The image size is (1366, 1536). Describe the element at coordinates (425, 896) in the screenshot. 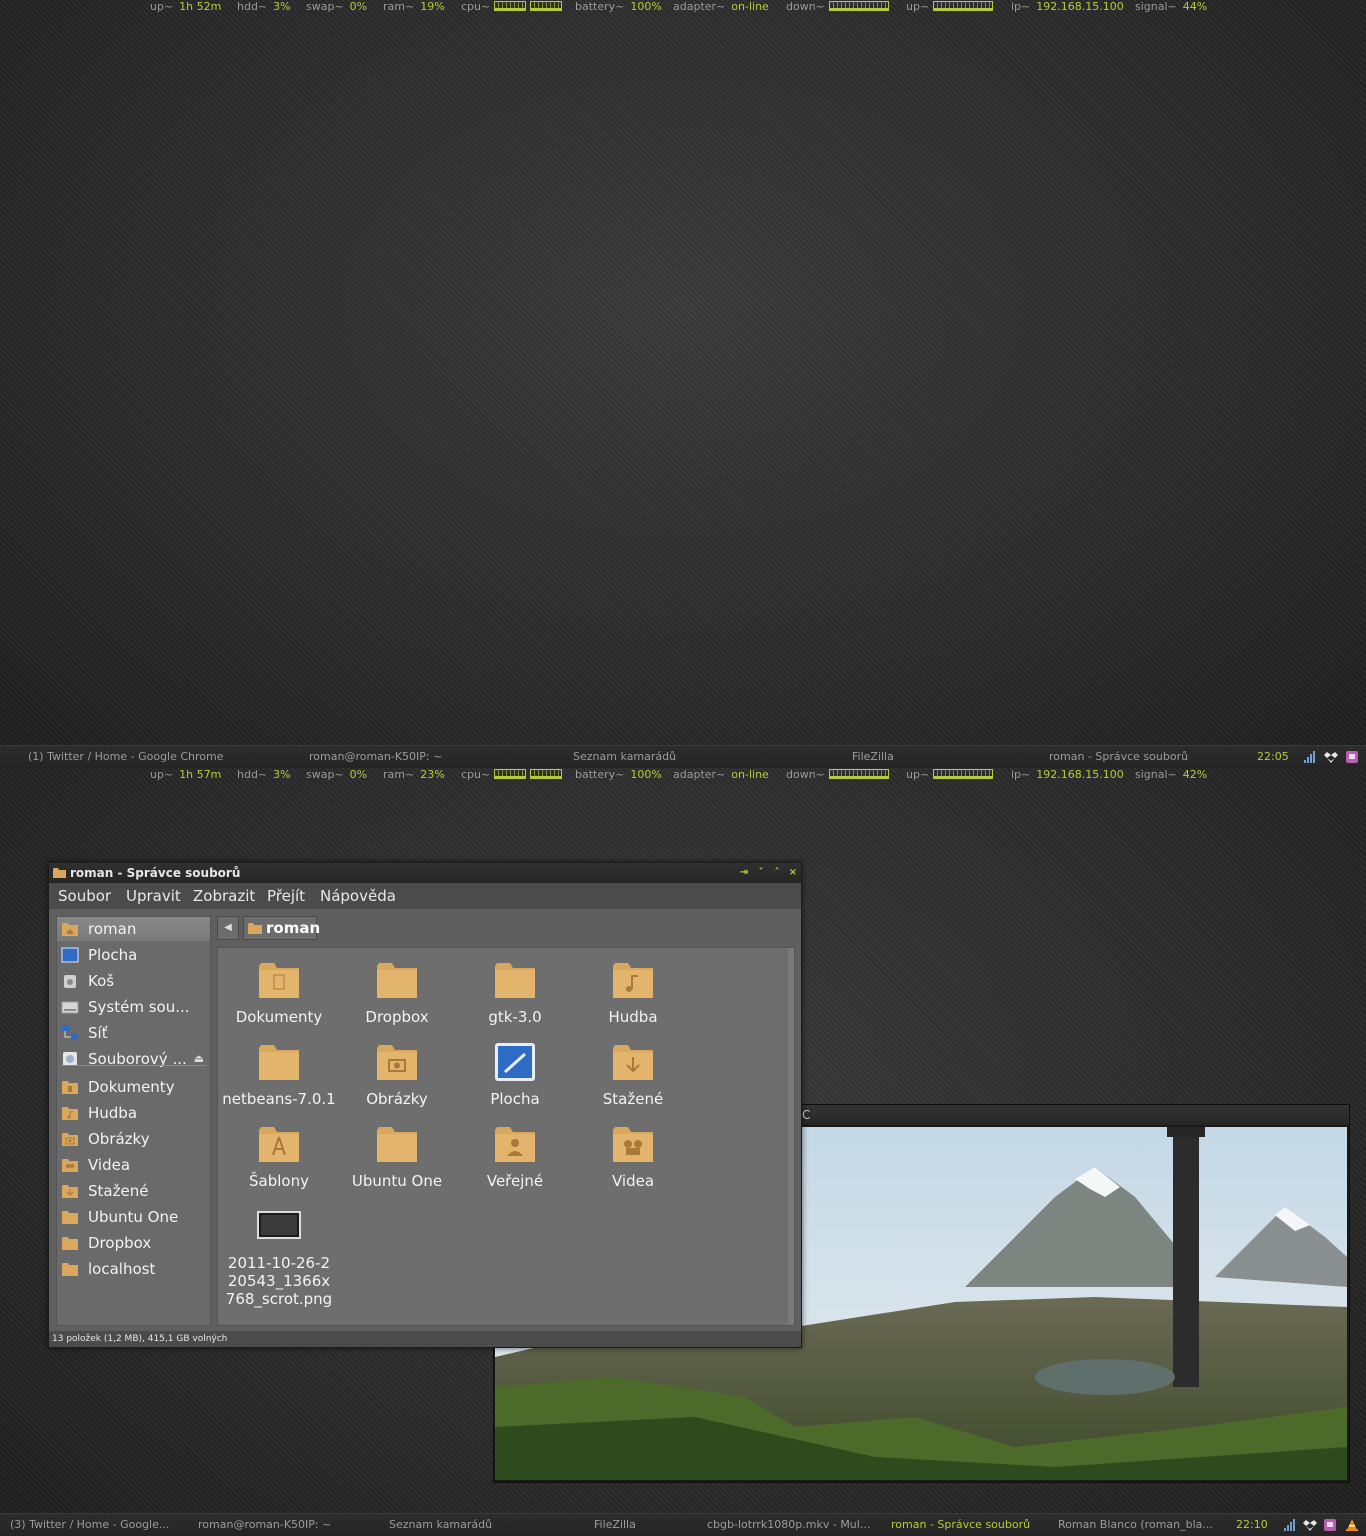

I see `menu-bar: Soubor Upravit Zobrazit Přejít Nápověda` at that location.